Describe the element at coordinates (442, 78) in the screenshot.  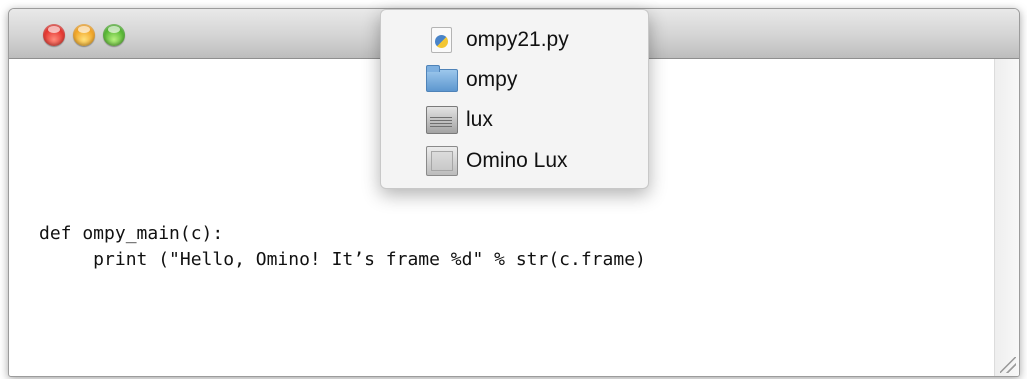
I see `folder-icon` at that location.